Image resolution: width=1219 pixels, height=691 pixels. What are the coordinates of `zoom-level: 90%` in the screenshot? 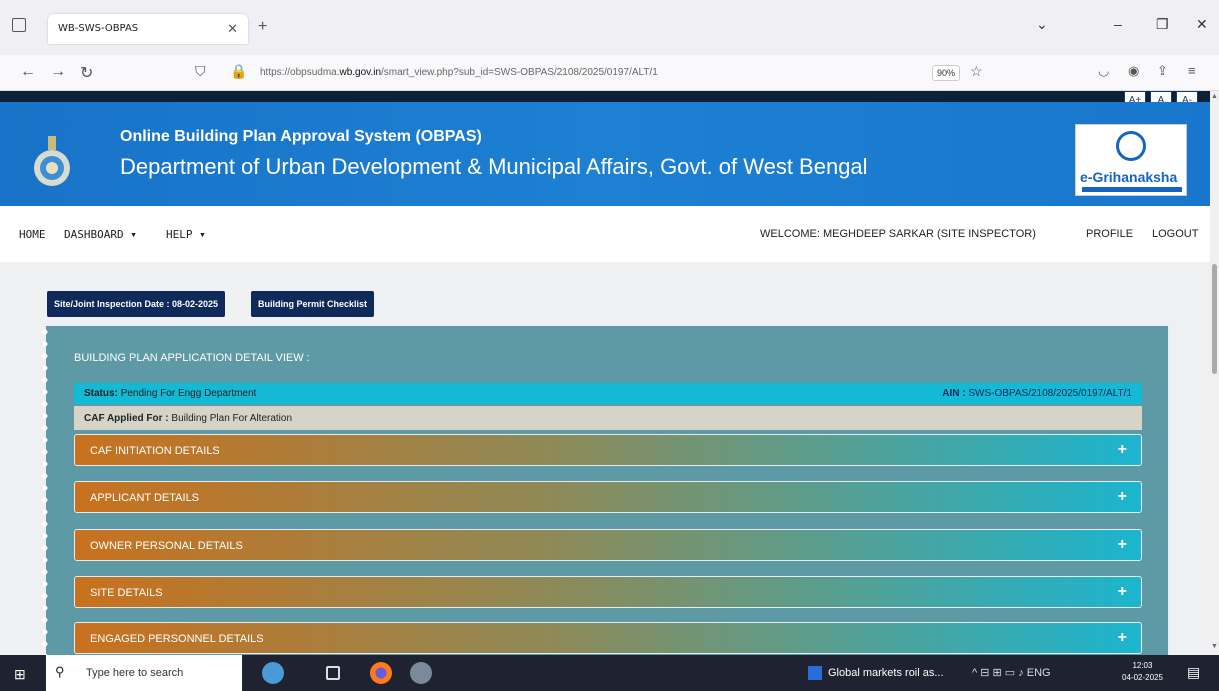 It's located at (946, 73).